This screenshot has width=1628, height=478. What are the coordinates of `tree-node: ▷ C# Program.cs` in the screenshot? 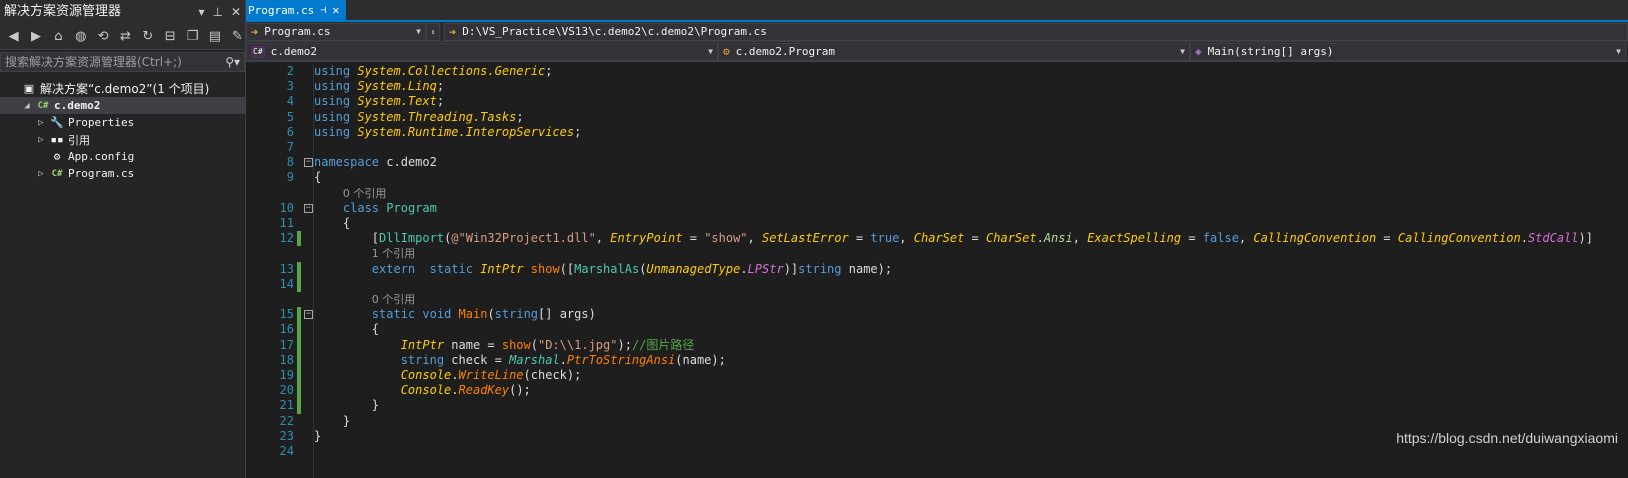 It's located at (122, 173).